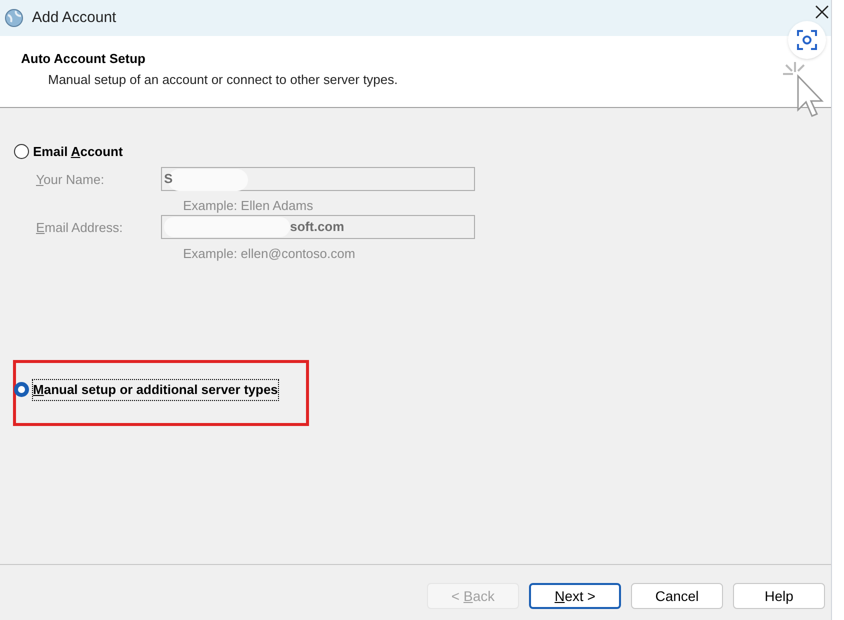 The height and width of the screenshot is (620, 844). I want to click on dialog-button: Next >, so click(575, 596).